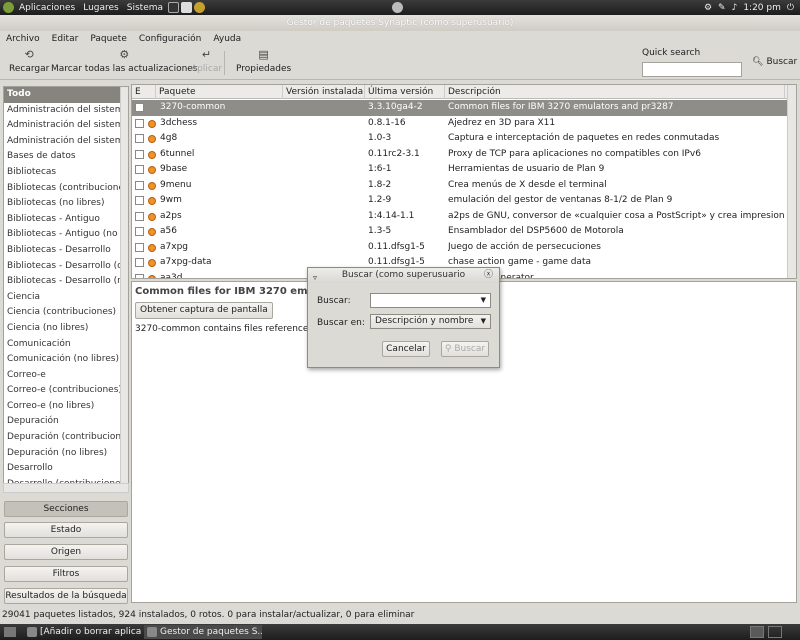  Describe the element at coordinates (615, 92) in the screenshot. I see `column-description: Descripción` at that location.